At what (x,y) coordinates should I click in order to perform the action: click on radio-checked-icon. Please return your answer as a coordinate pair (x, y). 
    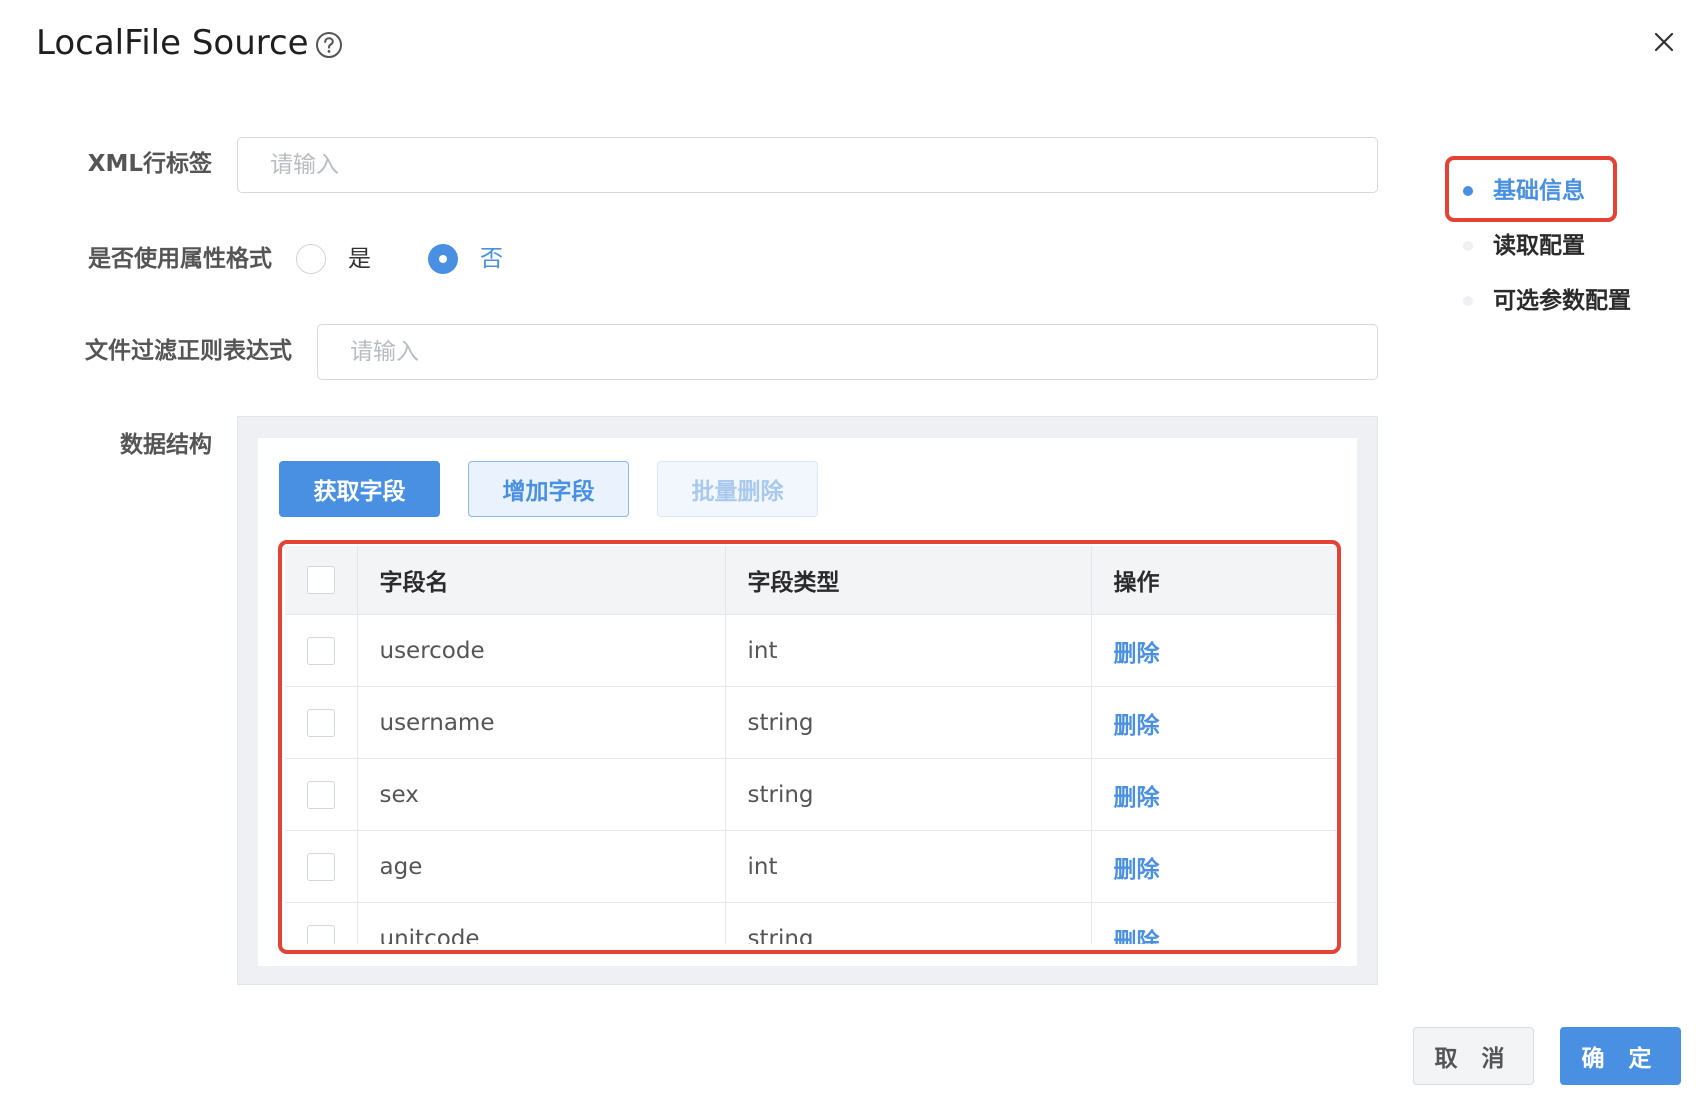
    Looking at the image, I should click on (443, 259).